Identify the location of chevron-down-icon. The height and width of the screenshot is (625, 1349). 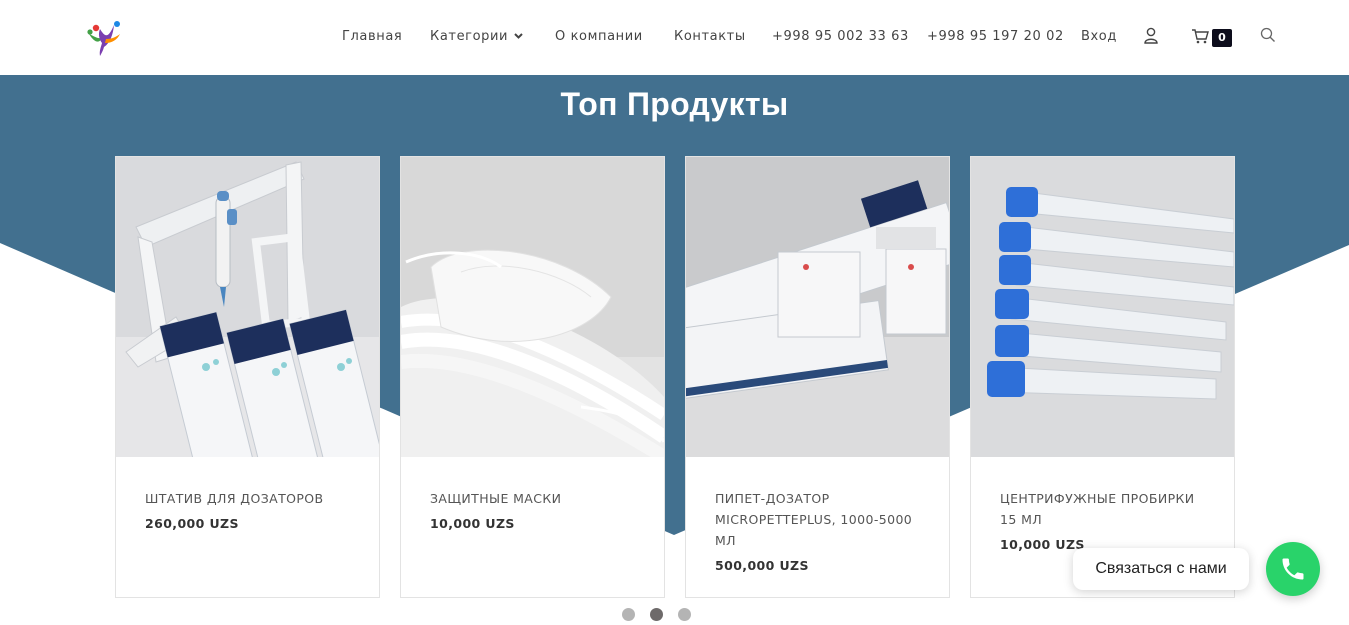
(518, 36).